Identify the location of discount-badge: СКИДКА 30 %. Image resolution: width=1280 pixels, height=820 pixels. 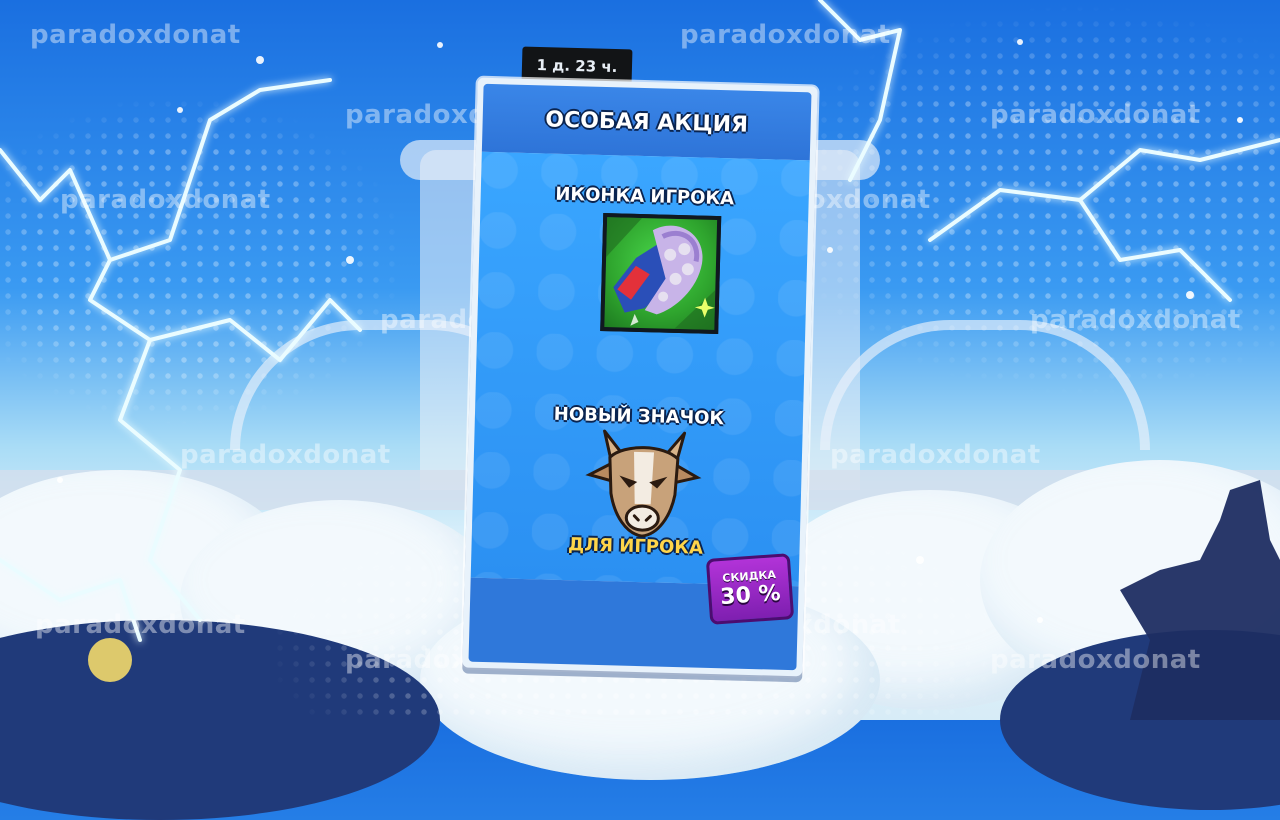
(750, 589).